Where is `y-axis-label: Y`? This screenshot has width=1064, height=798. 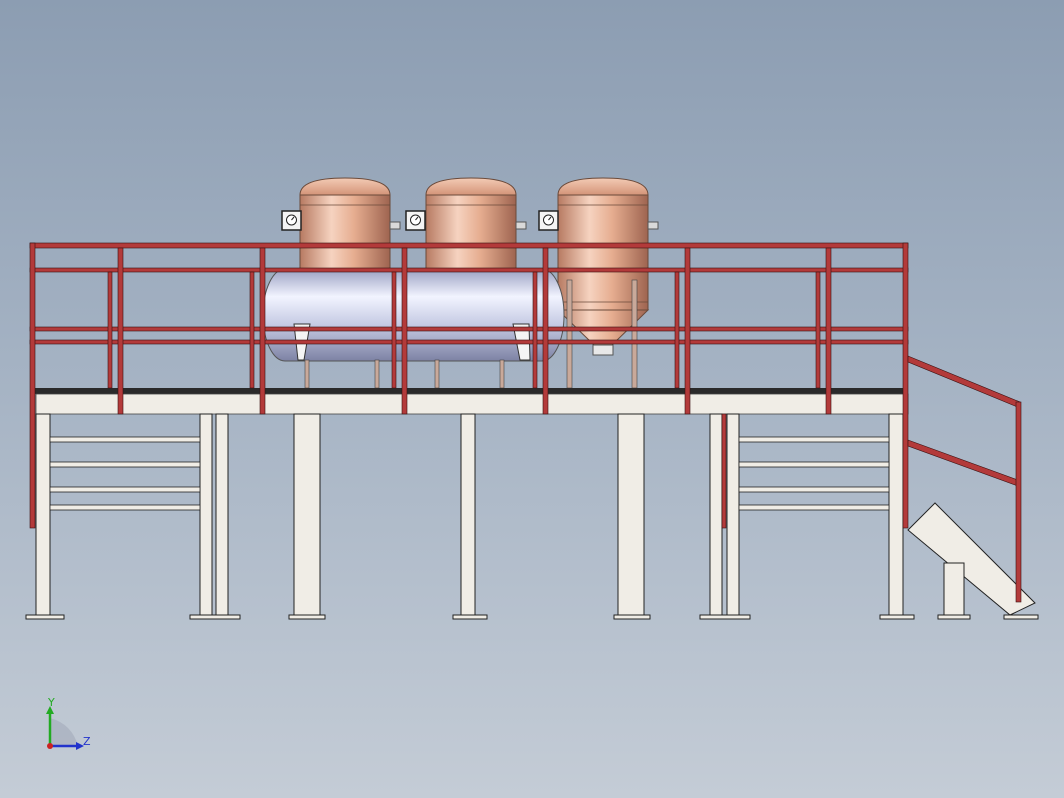 y-axis-label: Y is located at coordinates (51, 702).